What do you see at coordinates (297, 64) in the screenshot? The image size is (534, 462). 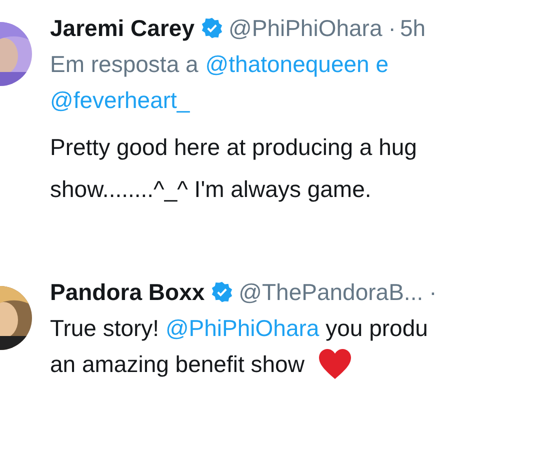 I see `mention-link: @thatonequeen e` at bounding box center [297, 64].